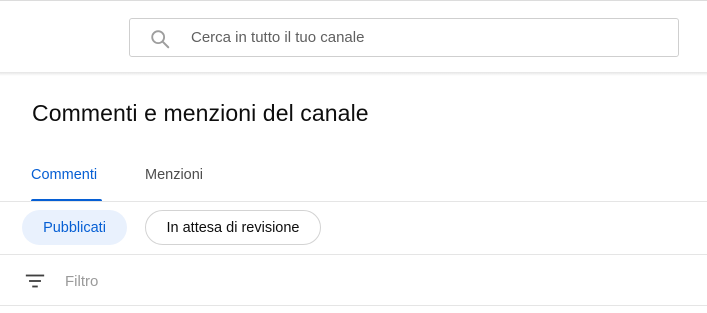 The image size is (707, 313). I want to click on filter-divider, so click(353, 305).